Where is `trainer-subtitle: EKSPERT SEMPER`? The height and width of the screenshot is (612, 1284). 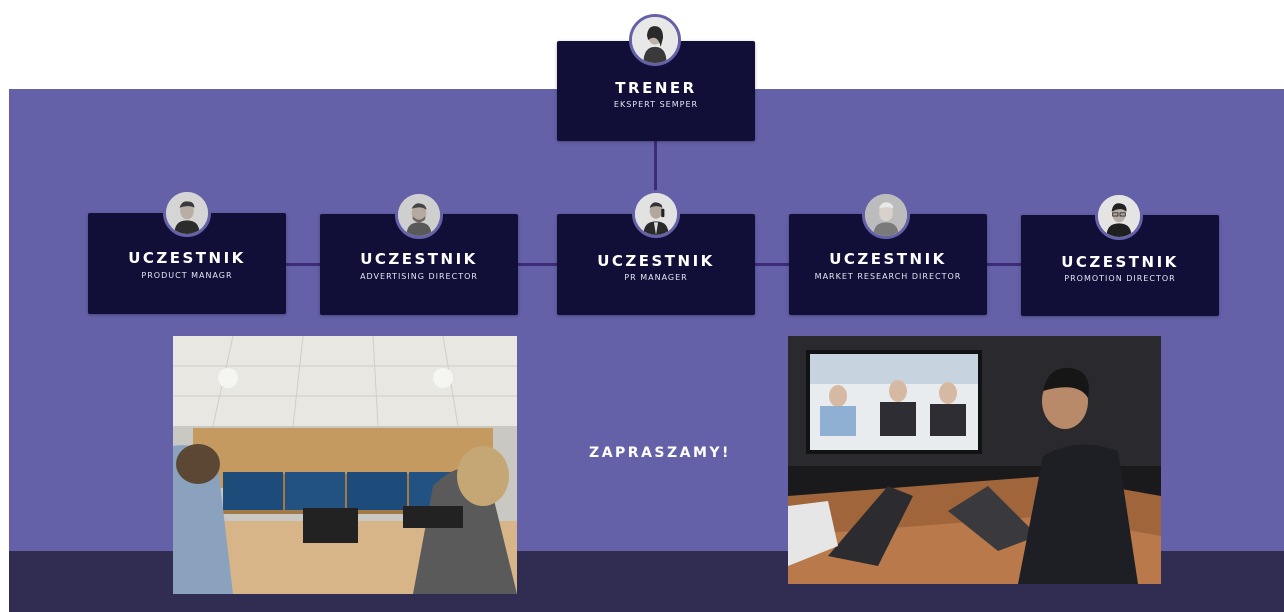
trainer-subtitle: EKSPERT SEMPER is located at coordinates (656, 104).